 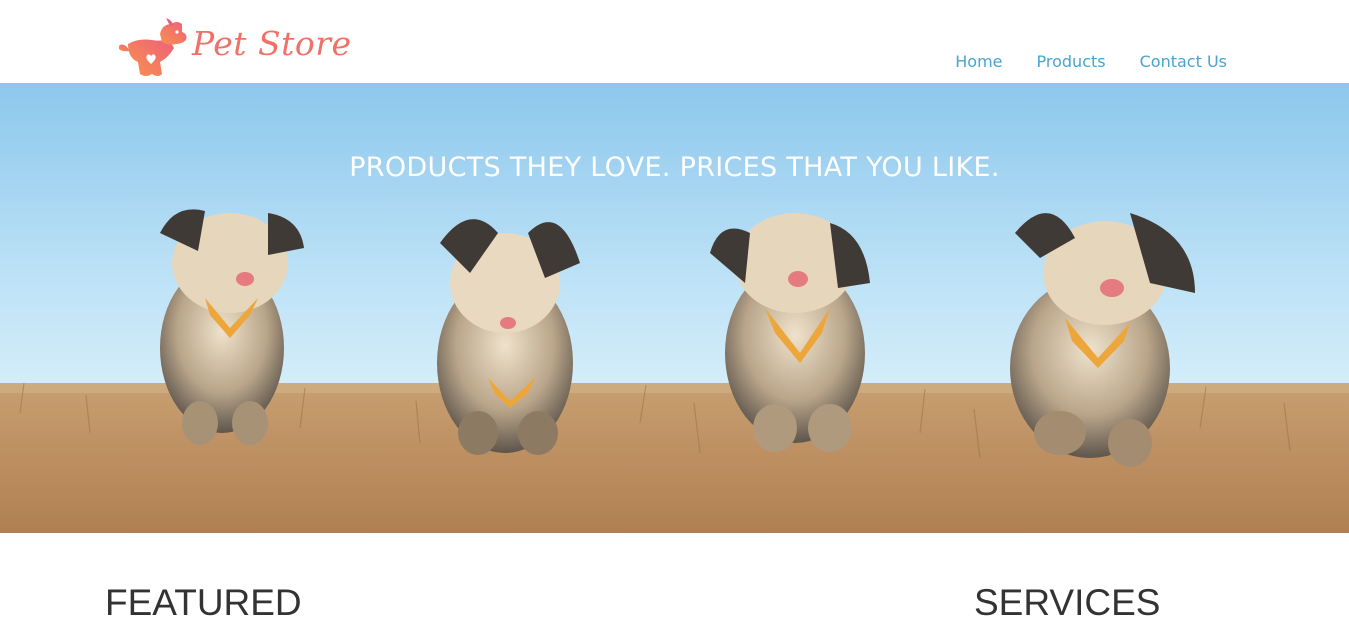 I want to click on main-nav: Home Products Contact Us, so click(x=1091, y=62).